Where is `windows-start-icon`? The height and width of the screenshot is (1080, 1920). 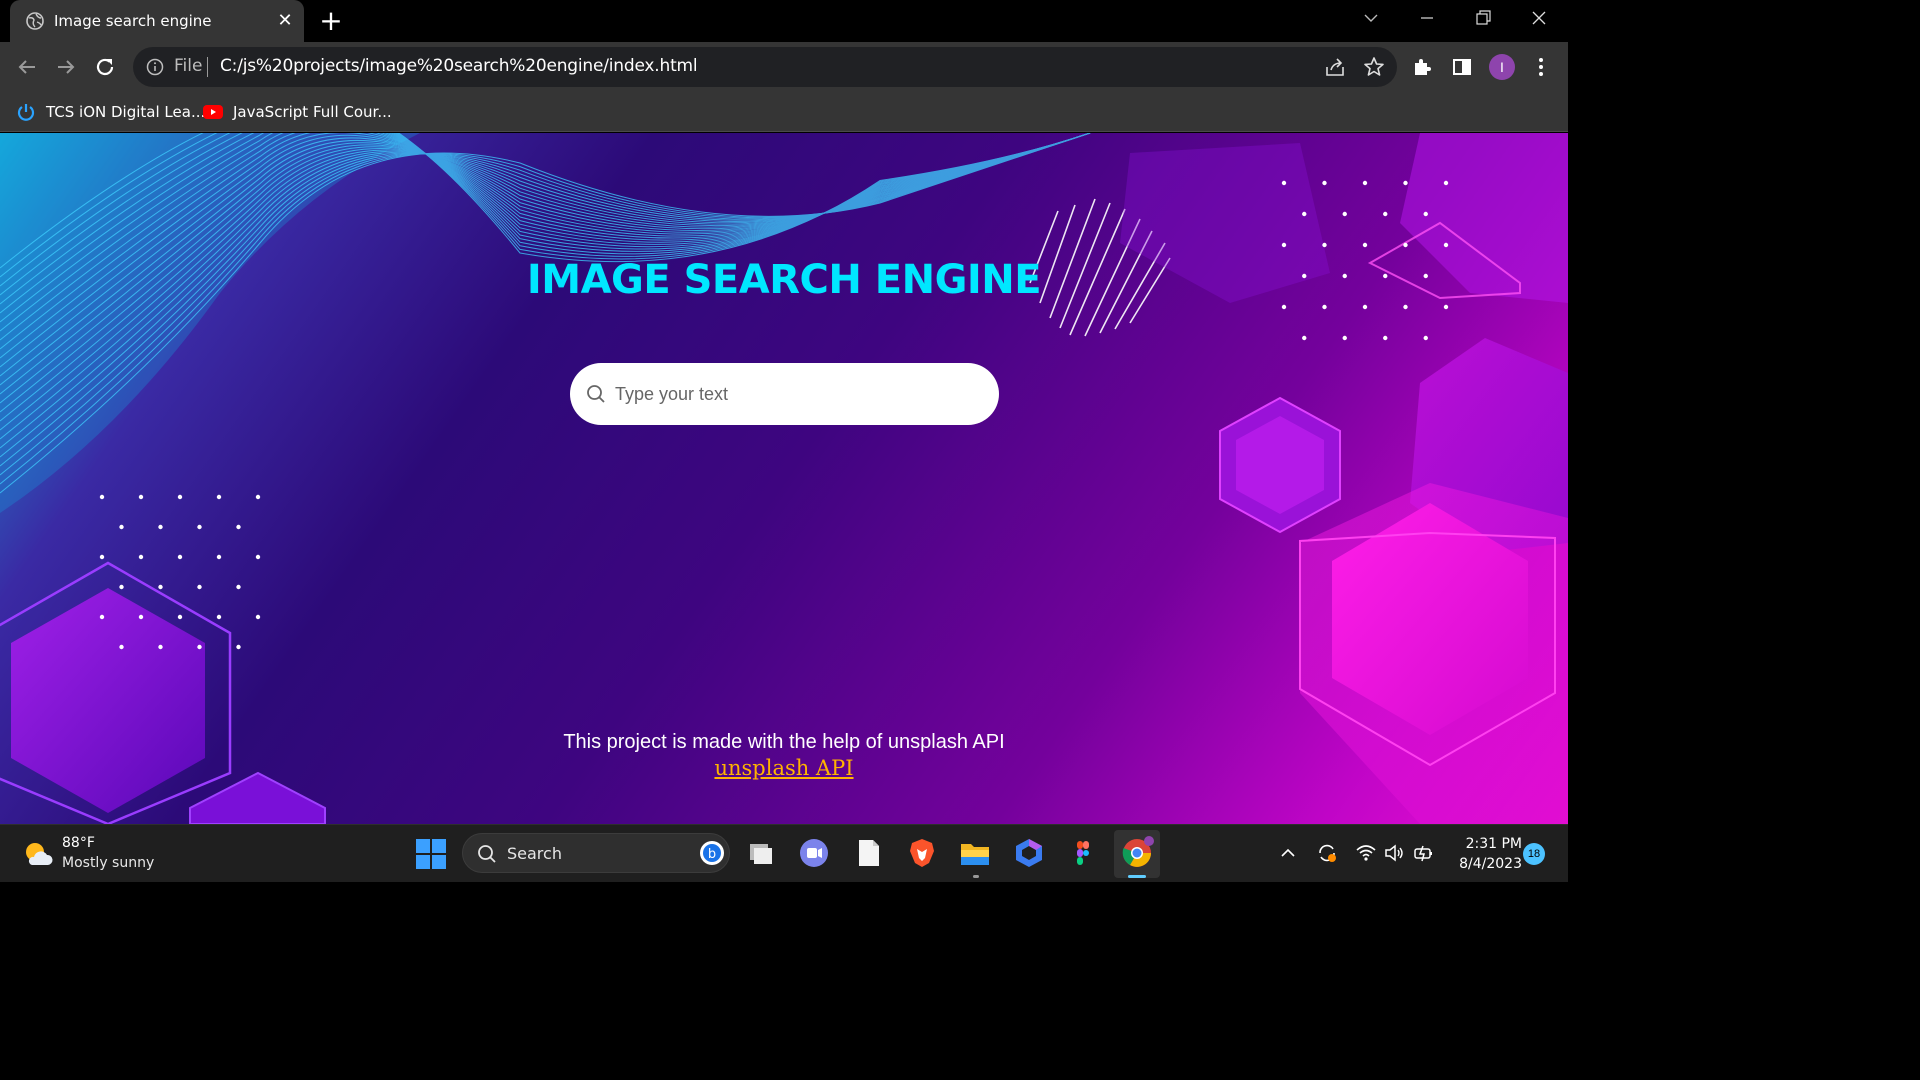
windows-start-icon is located at coordinates (431, 854).